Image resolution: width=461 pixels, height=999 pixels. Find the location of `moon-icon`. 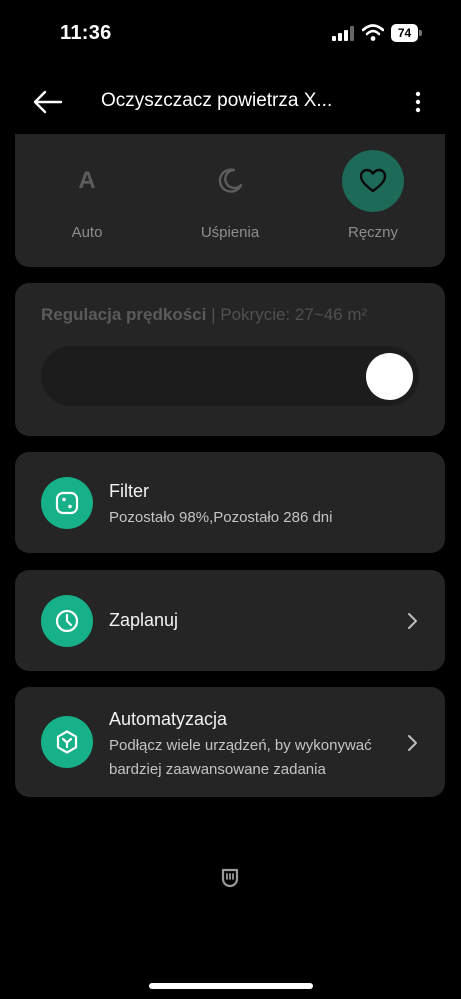

moon-icon is located at coordinates (230, 181).